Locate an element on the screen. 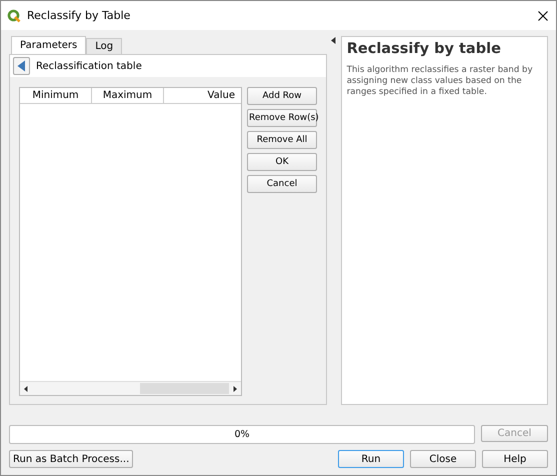  panel-title: Reclassification table is located at coordinates (89, 66).